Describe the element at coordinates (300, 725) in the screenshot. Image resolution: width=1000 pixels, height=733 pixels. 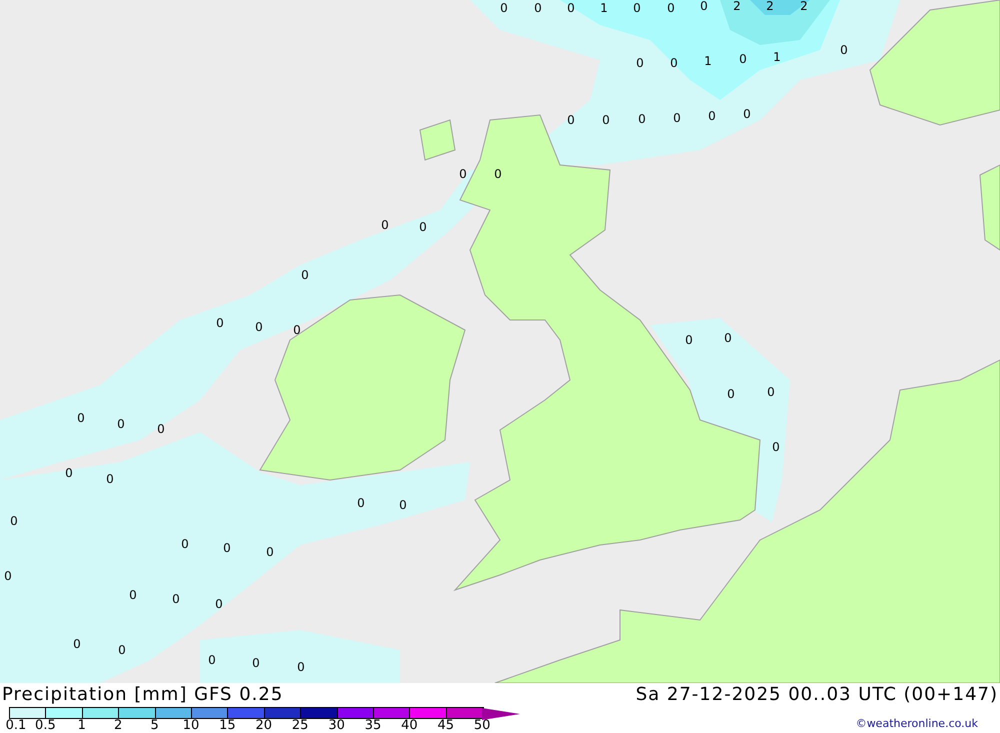
I see `scale-label: 25` at that location.